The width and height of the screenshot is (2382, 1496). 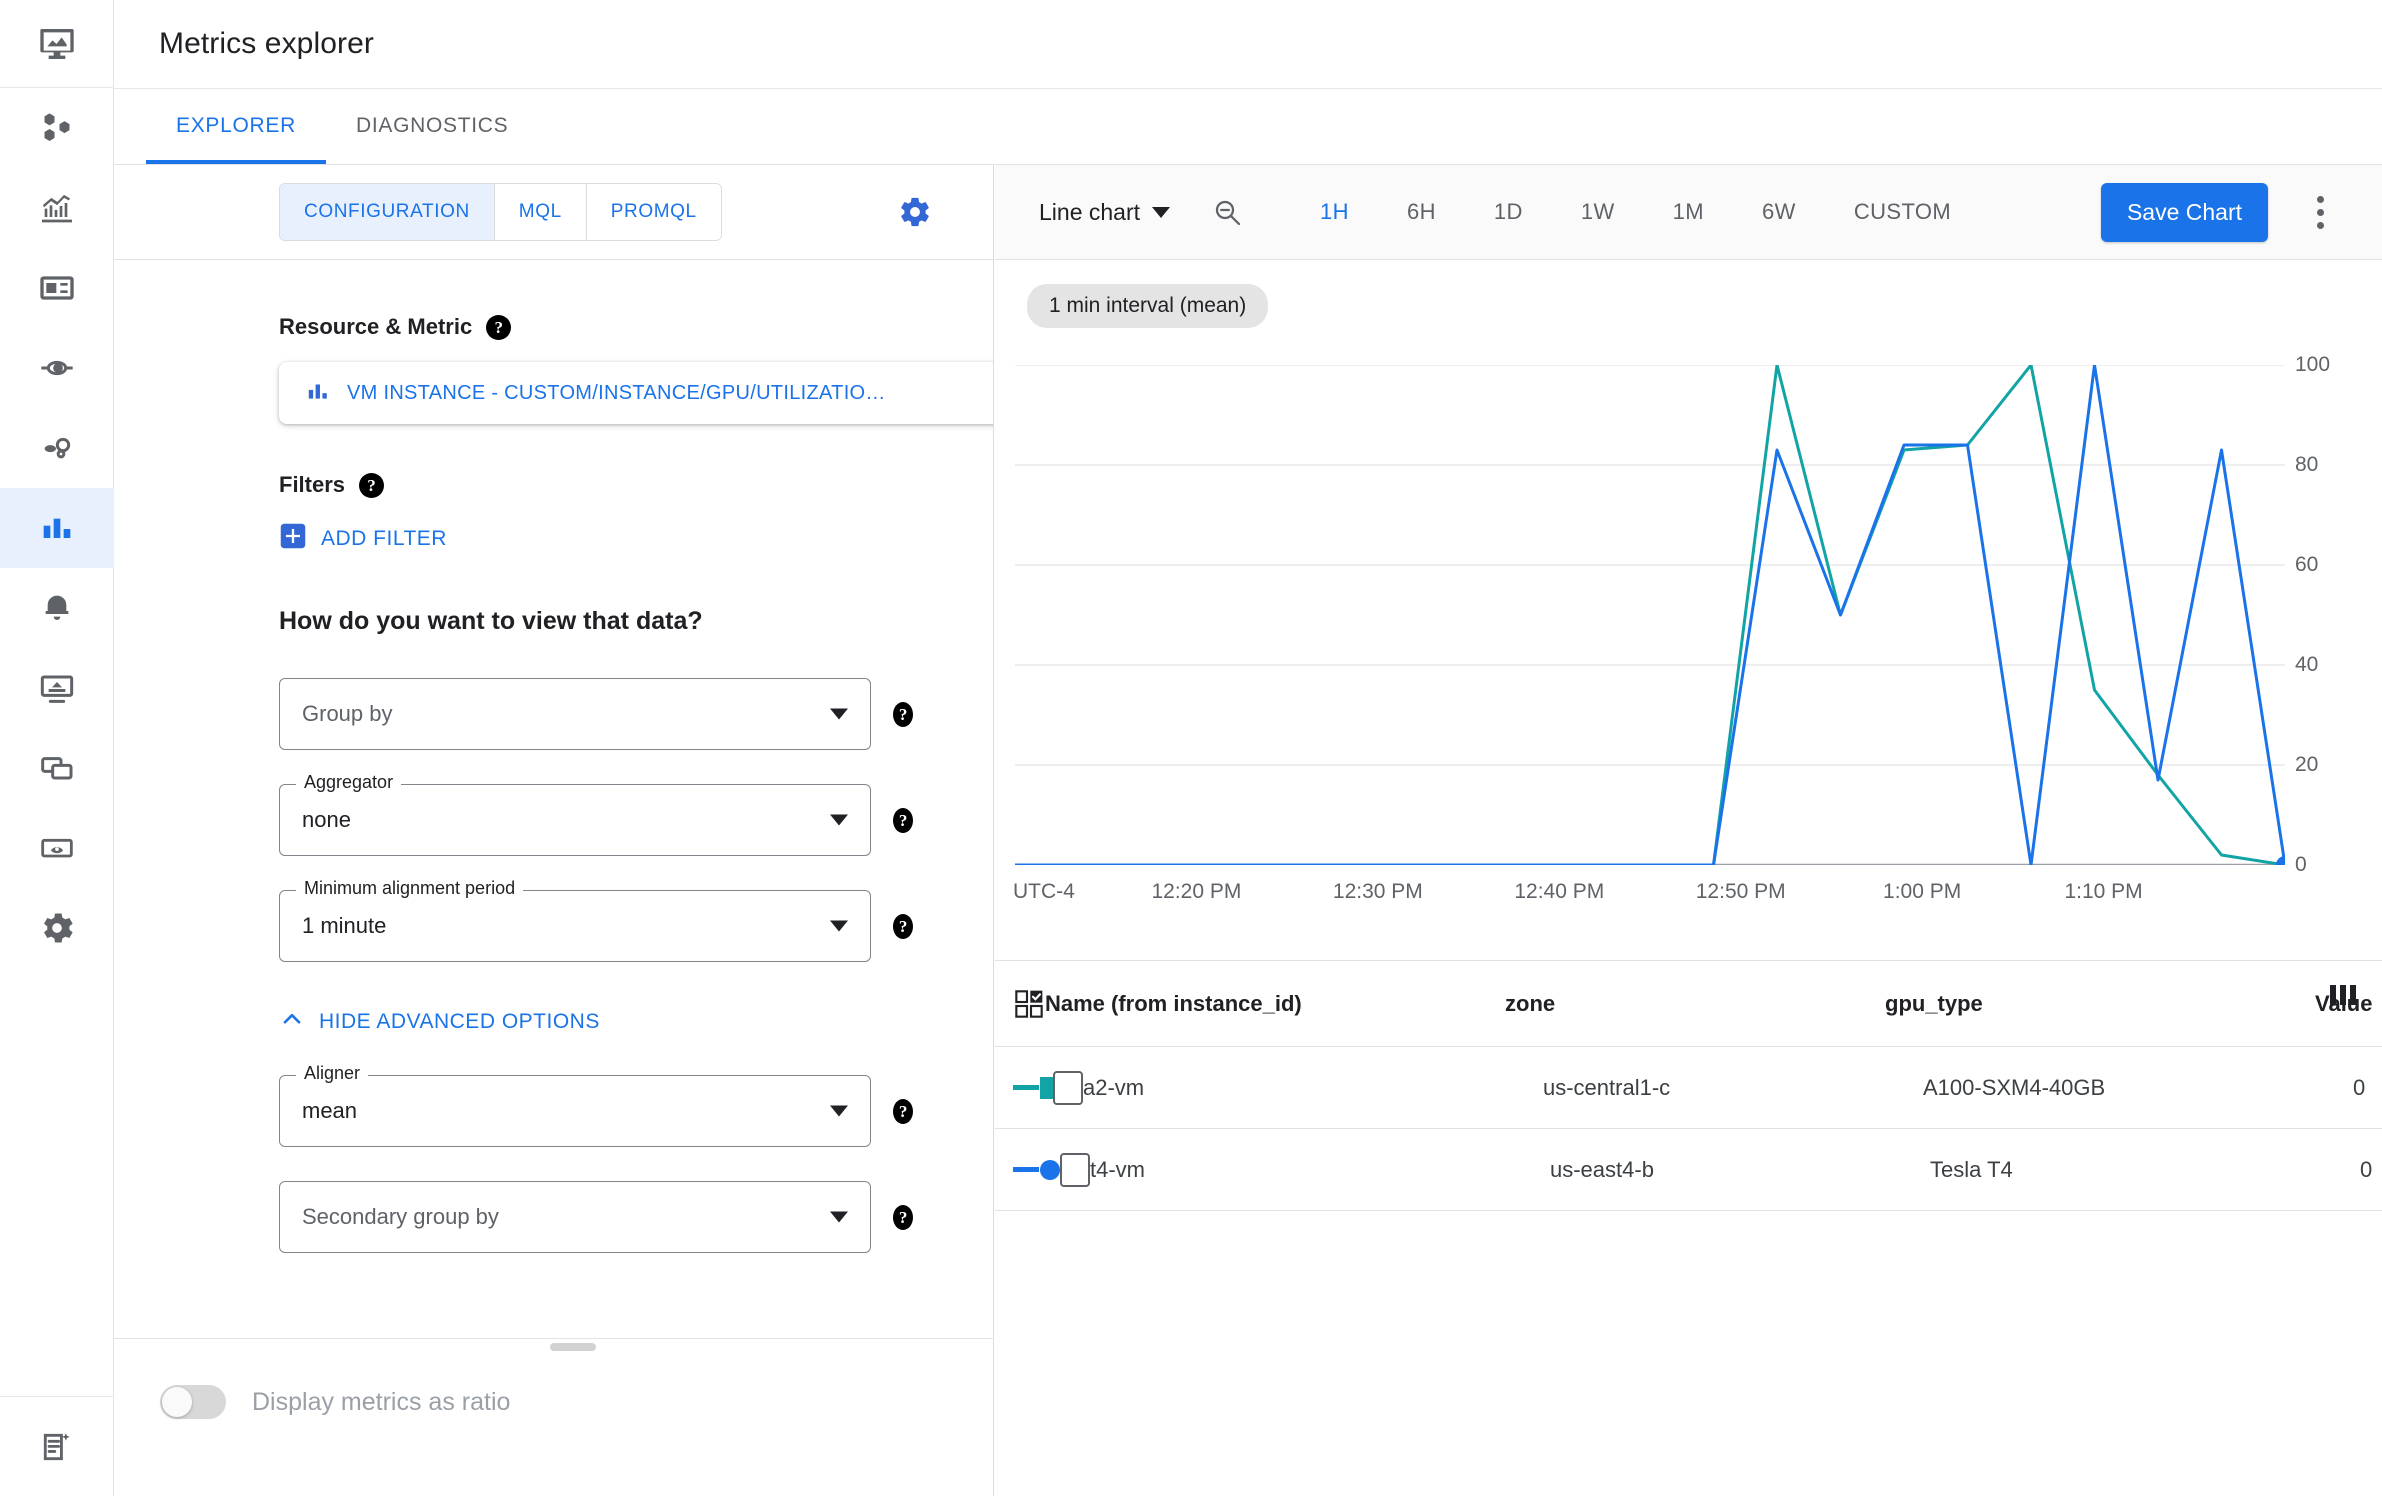 What do you see at coordinates (344, 925) in the screenshot?
I see `min-alignment-period-value: 1 minute` at bounding box center [344, 925].